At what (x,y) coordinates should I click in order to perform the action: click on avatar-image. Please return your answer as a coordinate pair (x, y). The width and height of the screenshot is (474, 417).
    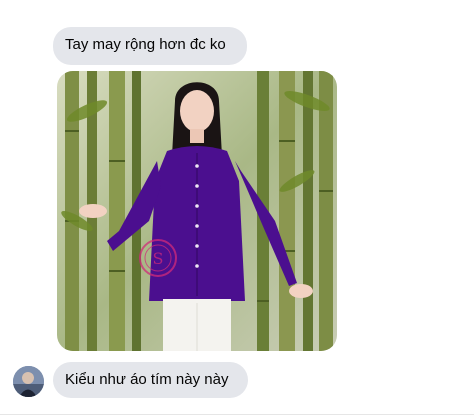
    Looking at the image, I should click on (28, 381).